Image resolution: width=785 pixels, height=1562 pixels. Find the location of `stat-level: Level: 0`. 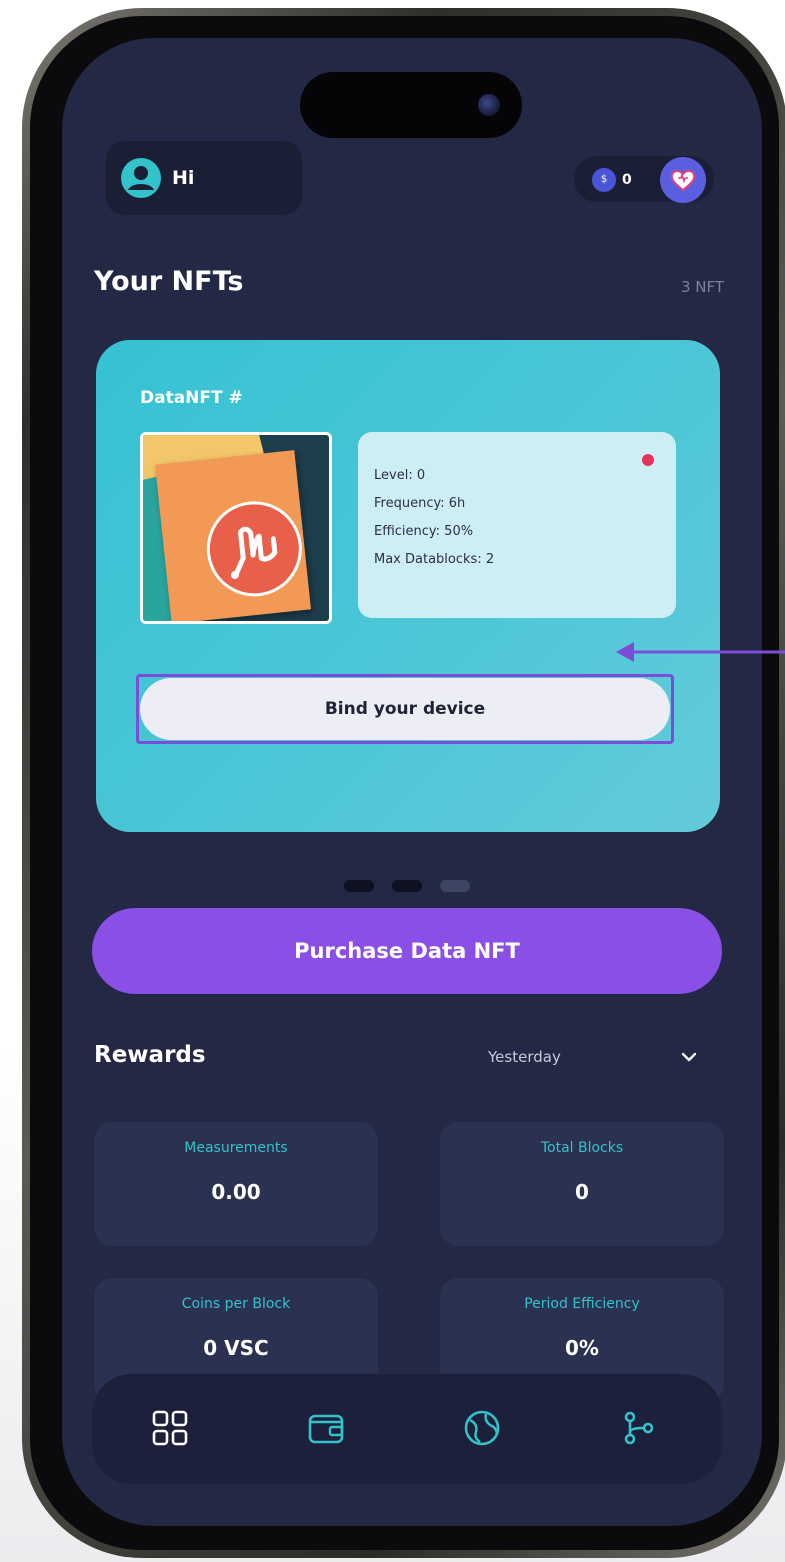

stat-level: Level: 0 is located at coordinates (400, 475).